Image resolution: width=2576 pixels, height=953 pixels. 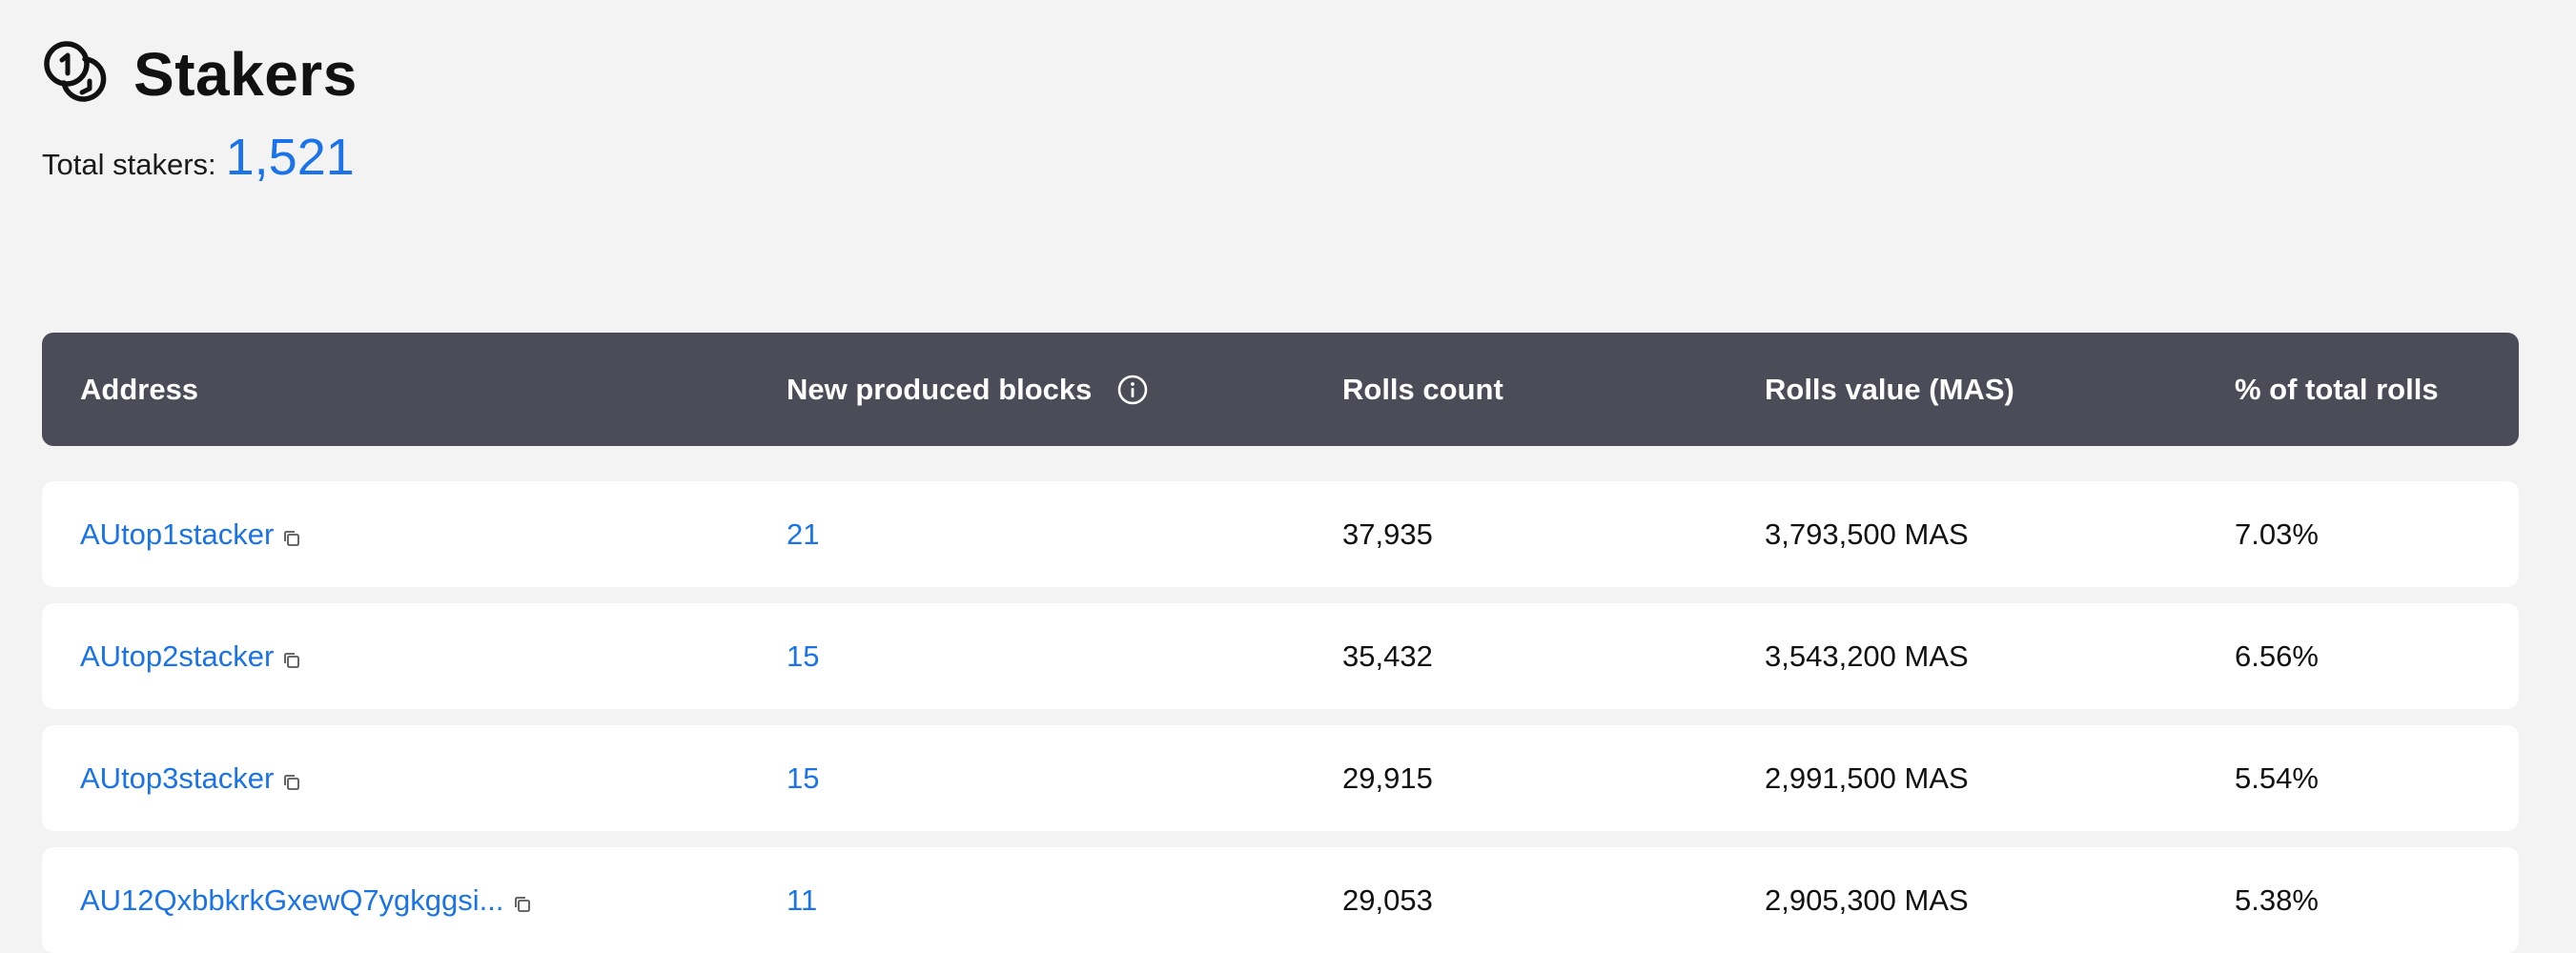 I want to click on rolls-count-cell: 29,053, so click(x=1387, y=900).